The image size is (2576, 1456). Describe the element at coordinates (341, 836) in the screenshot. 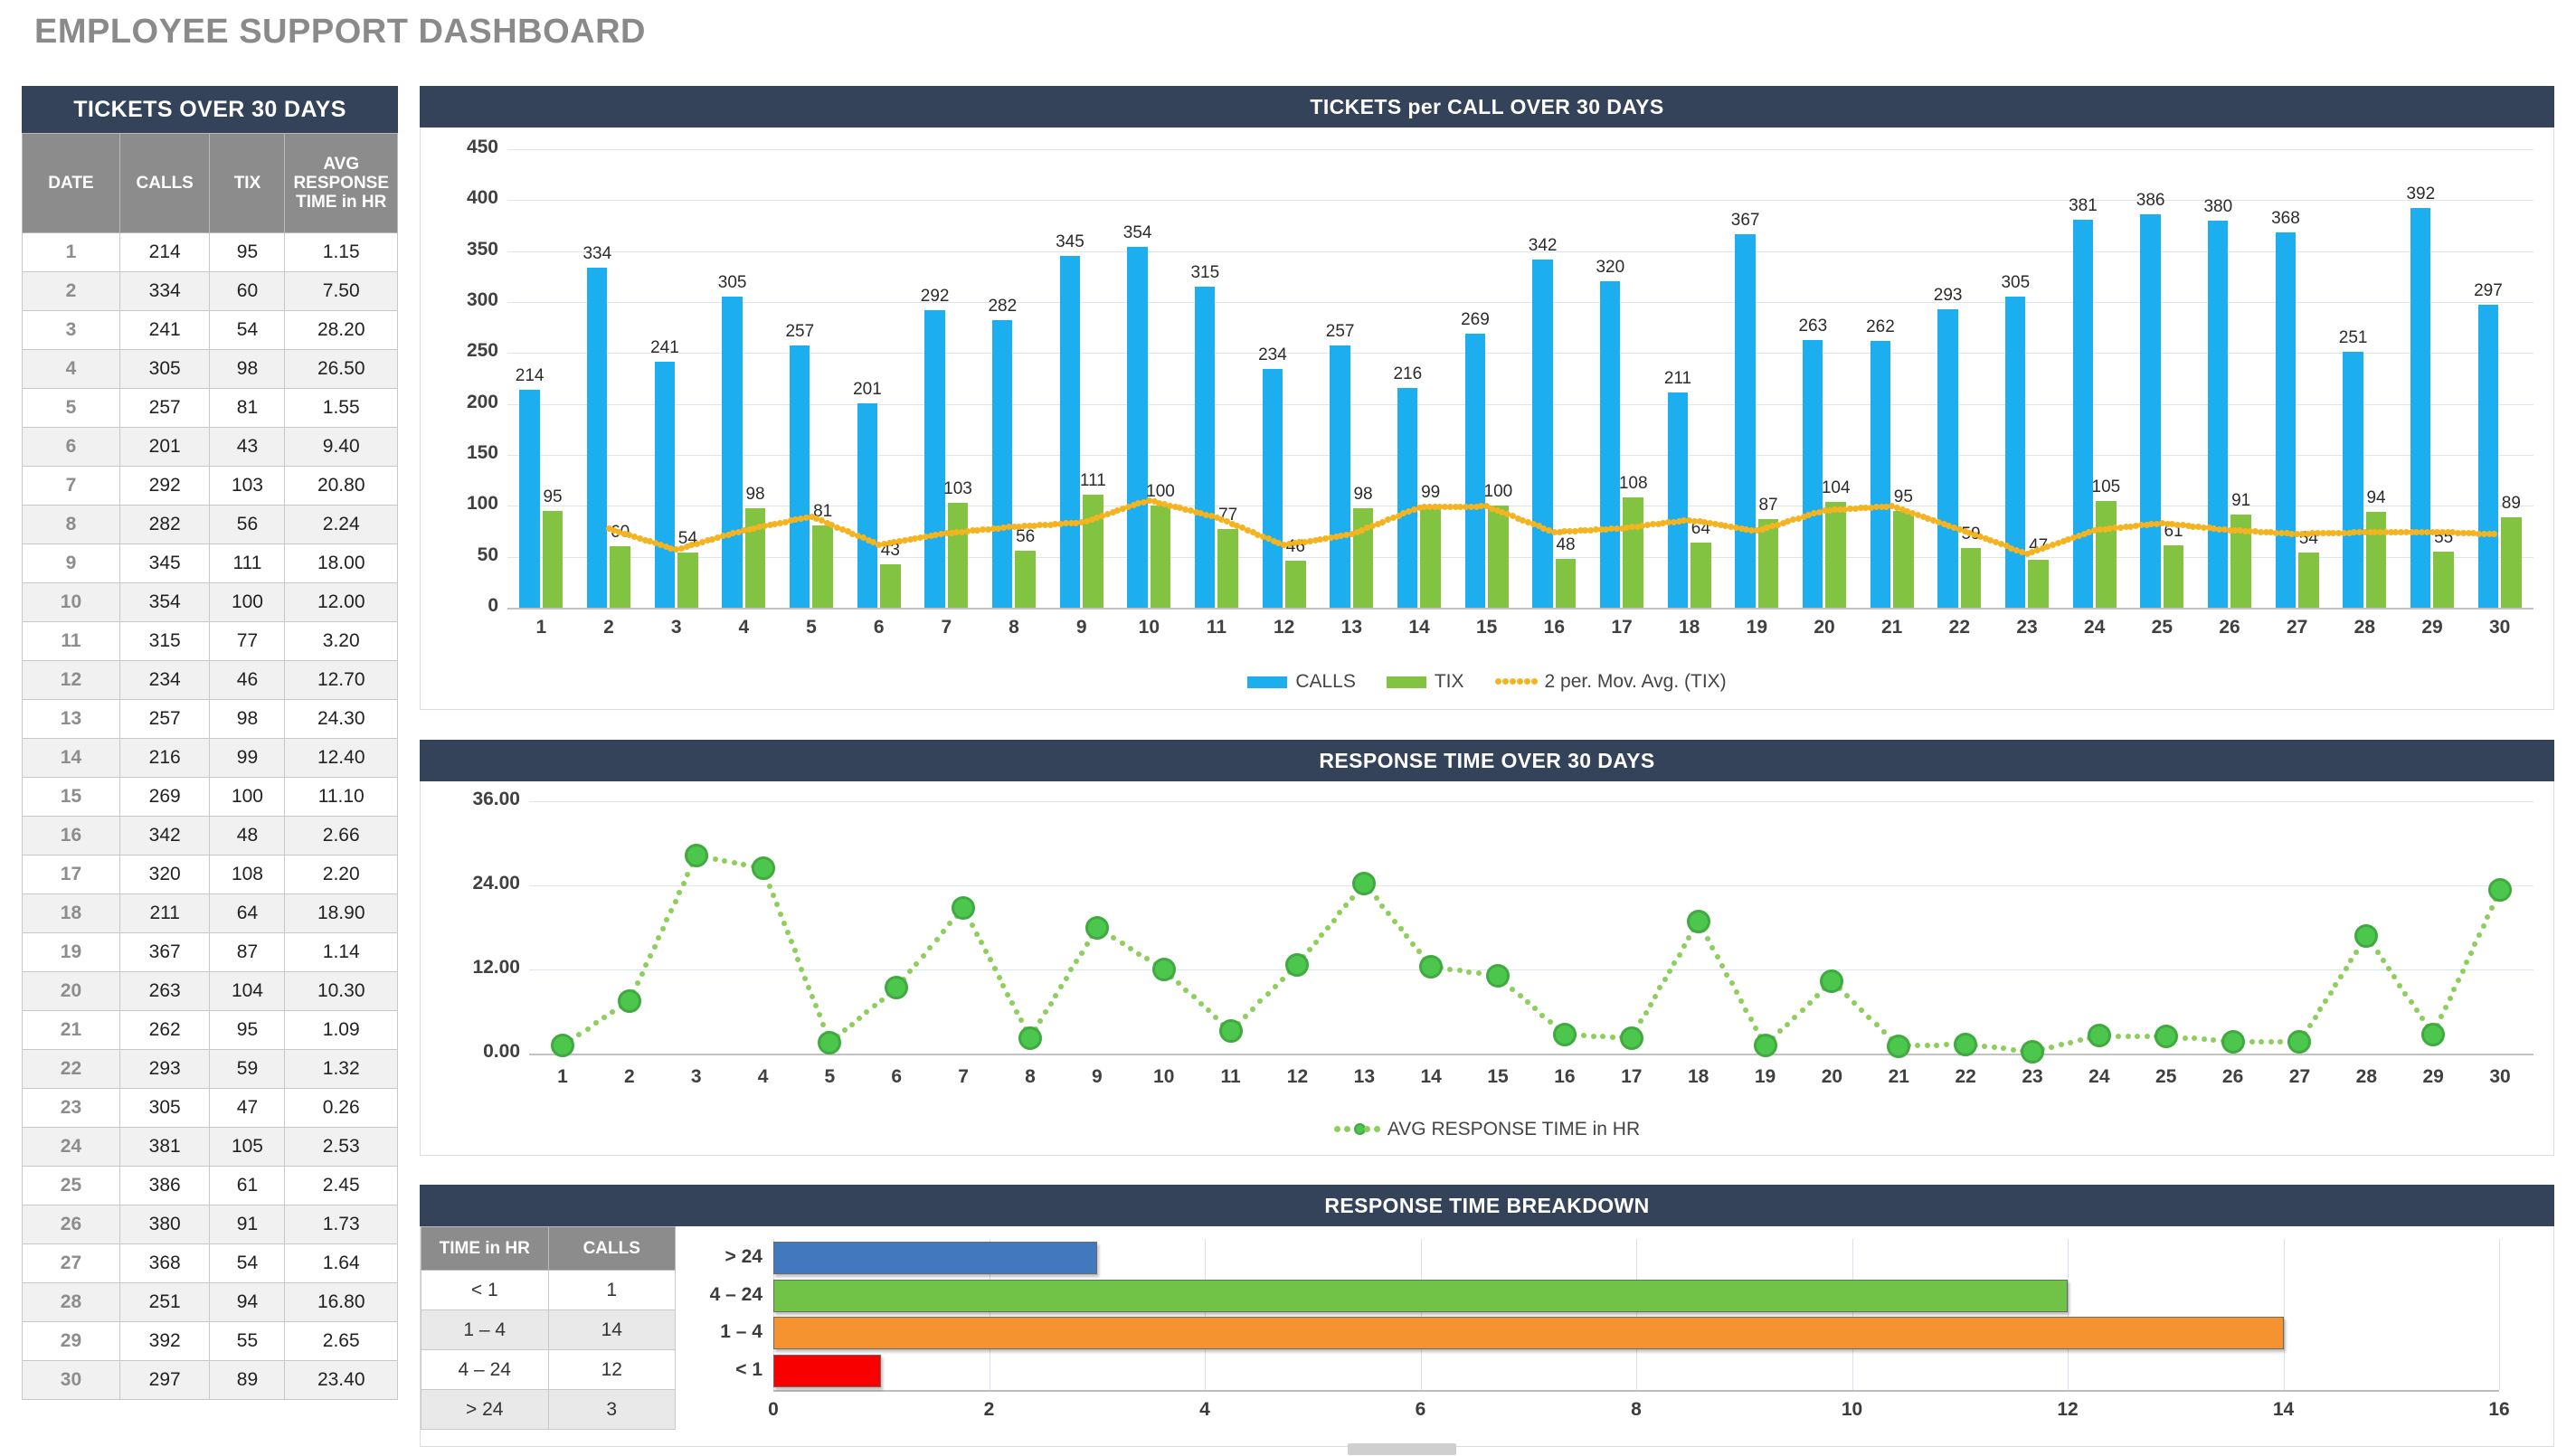

I see `table-cell: 2.66` at that location.